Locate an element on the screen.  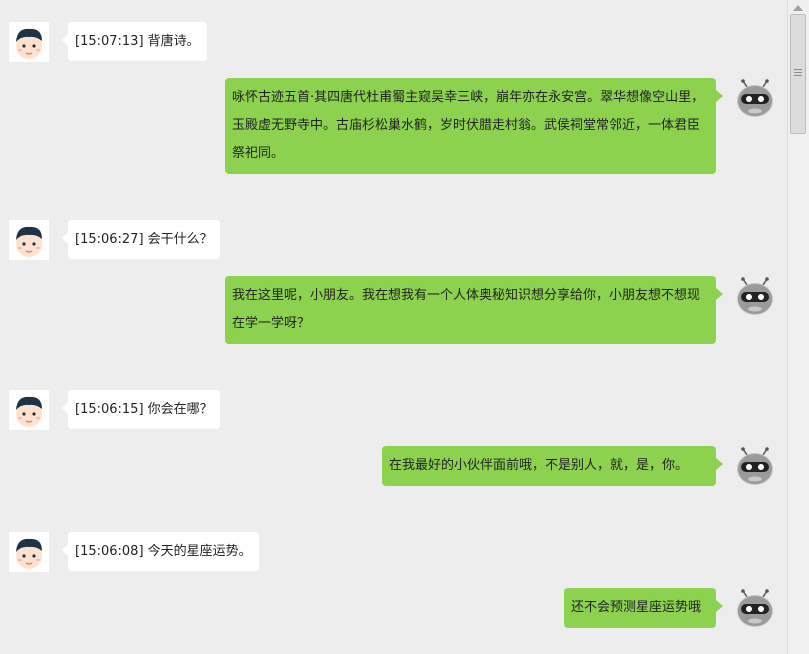
bot-message-bubble: 还不会预测星座运势哦 is located at coordinates (643, 608).